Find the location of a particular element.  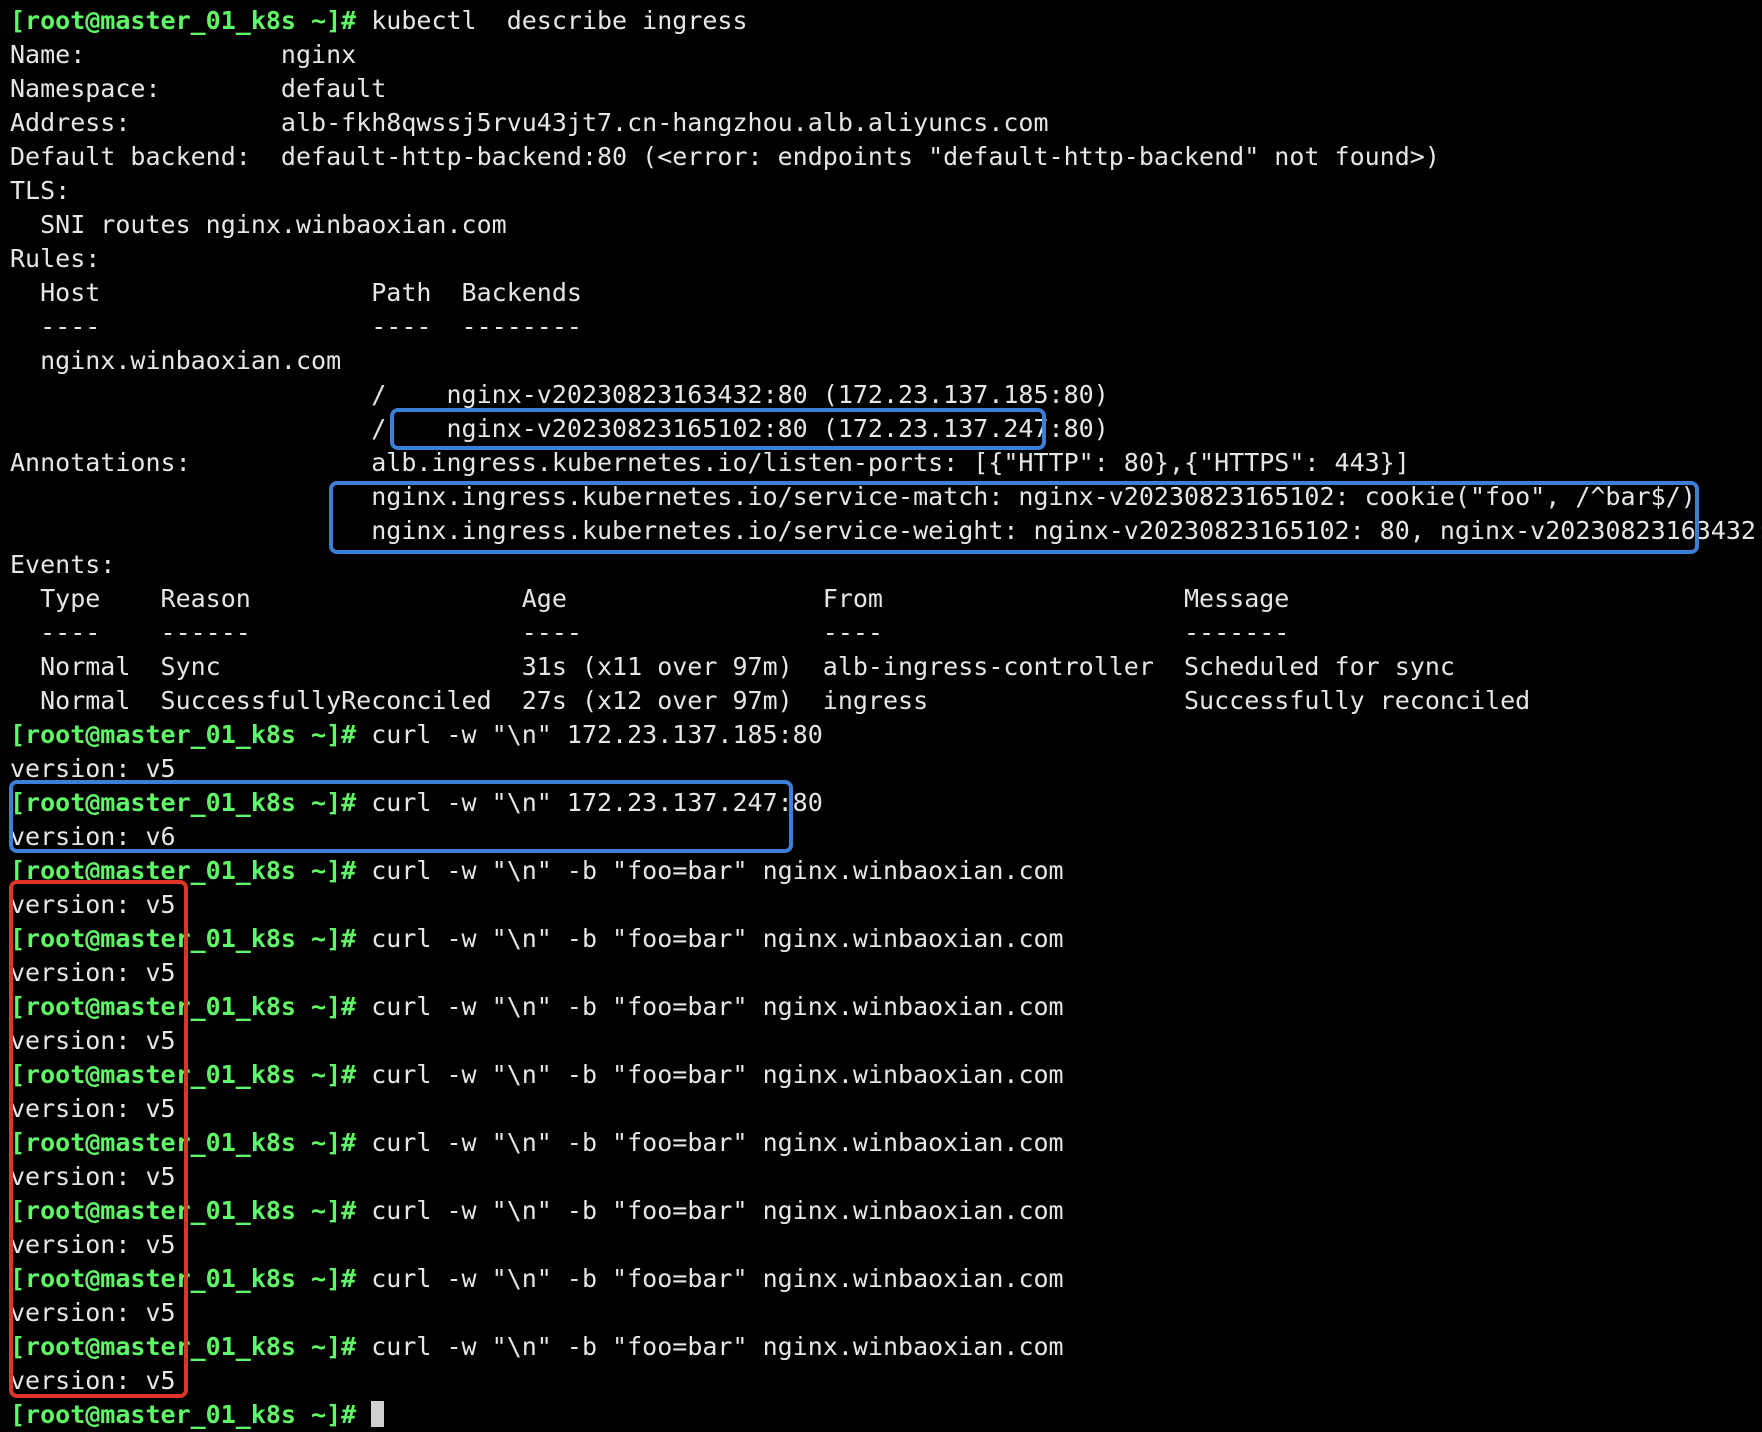

terminal-line: ---- ------ ---- ---- ------- is located at coordinates (886, 633).